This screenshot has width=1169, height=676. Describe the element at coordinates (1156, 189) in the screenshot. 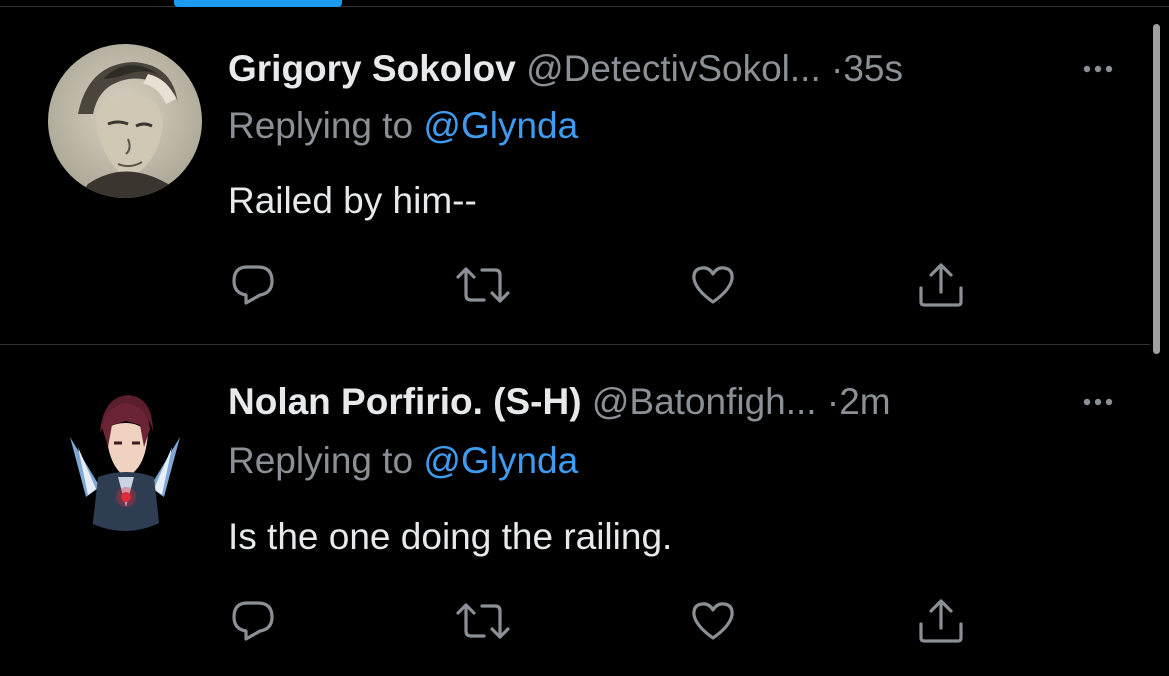

I see `scrollbar` at that location.